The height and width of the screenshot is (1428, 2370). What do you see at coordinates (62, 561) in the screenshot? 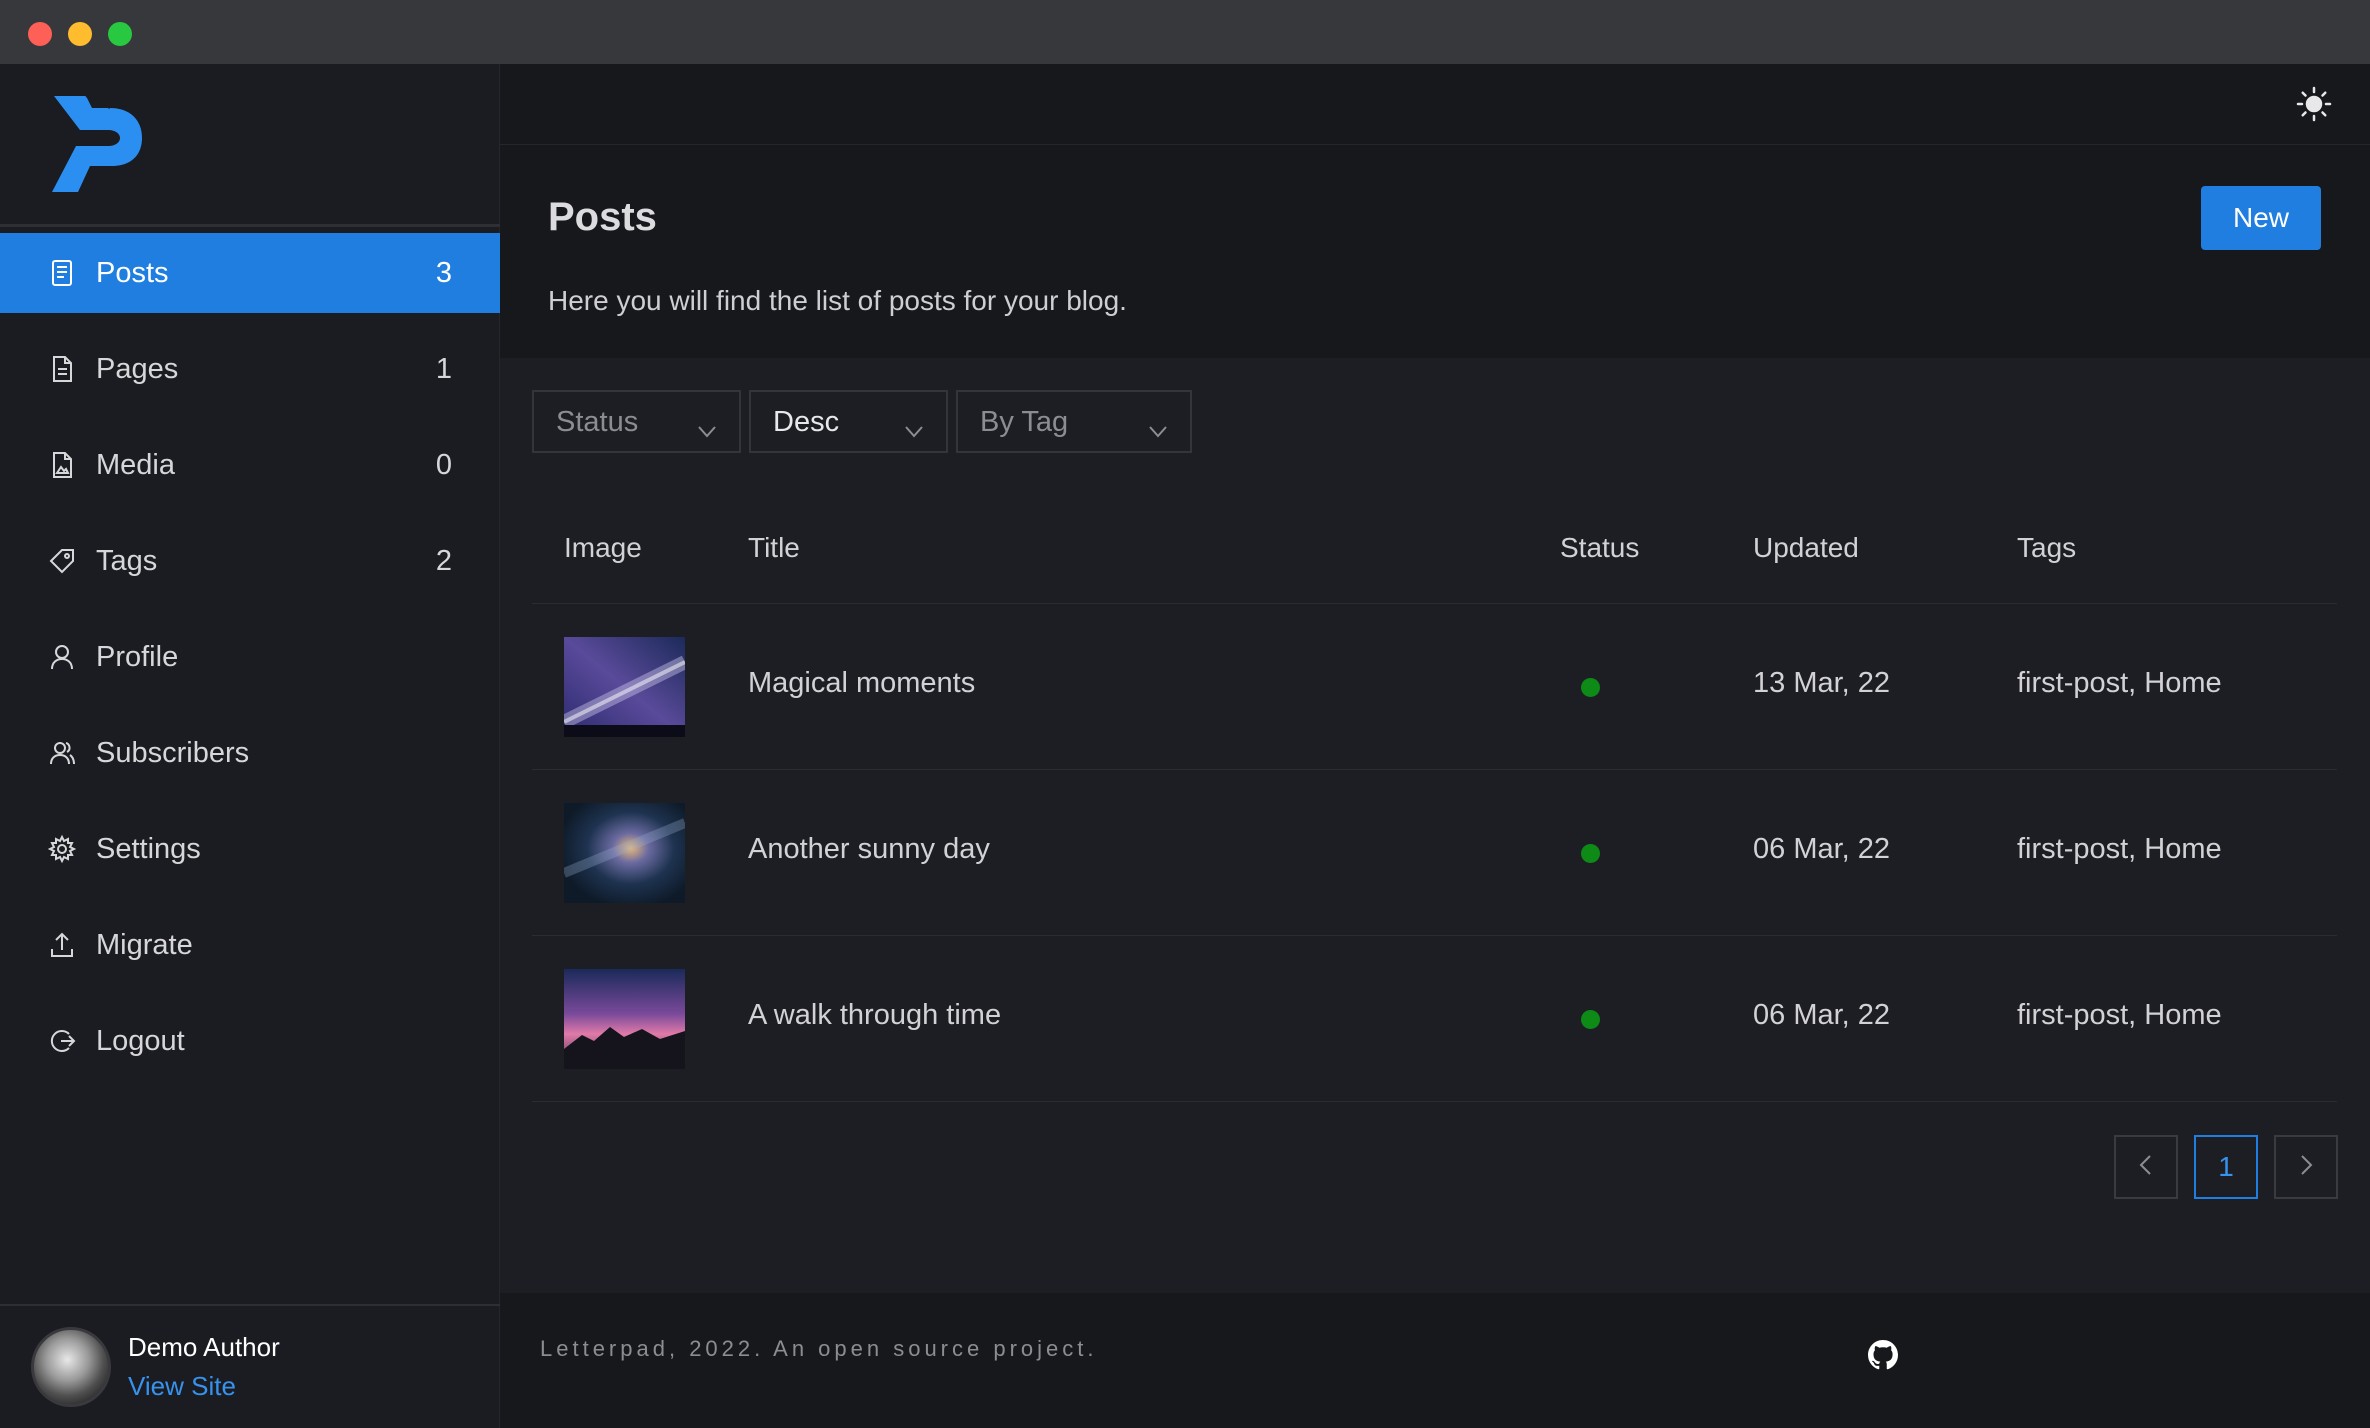
I see `tag-icon` at bounding box center [62, 561].